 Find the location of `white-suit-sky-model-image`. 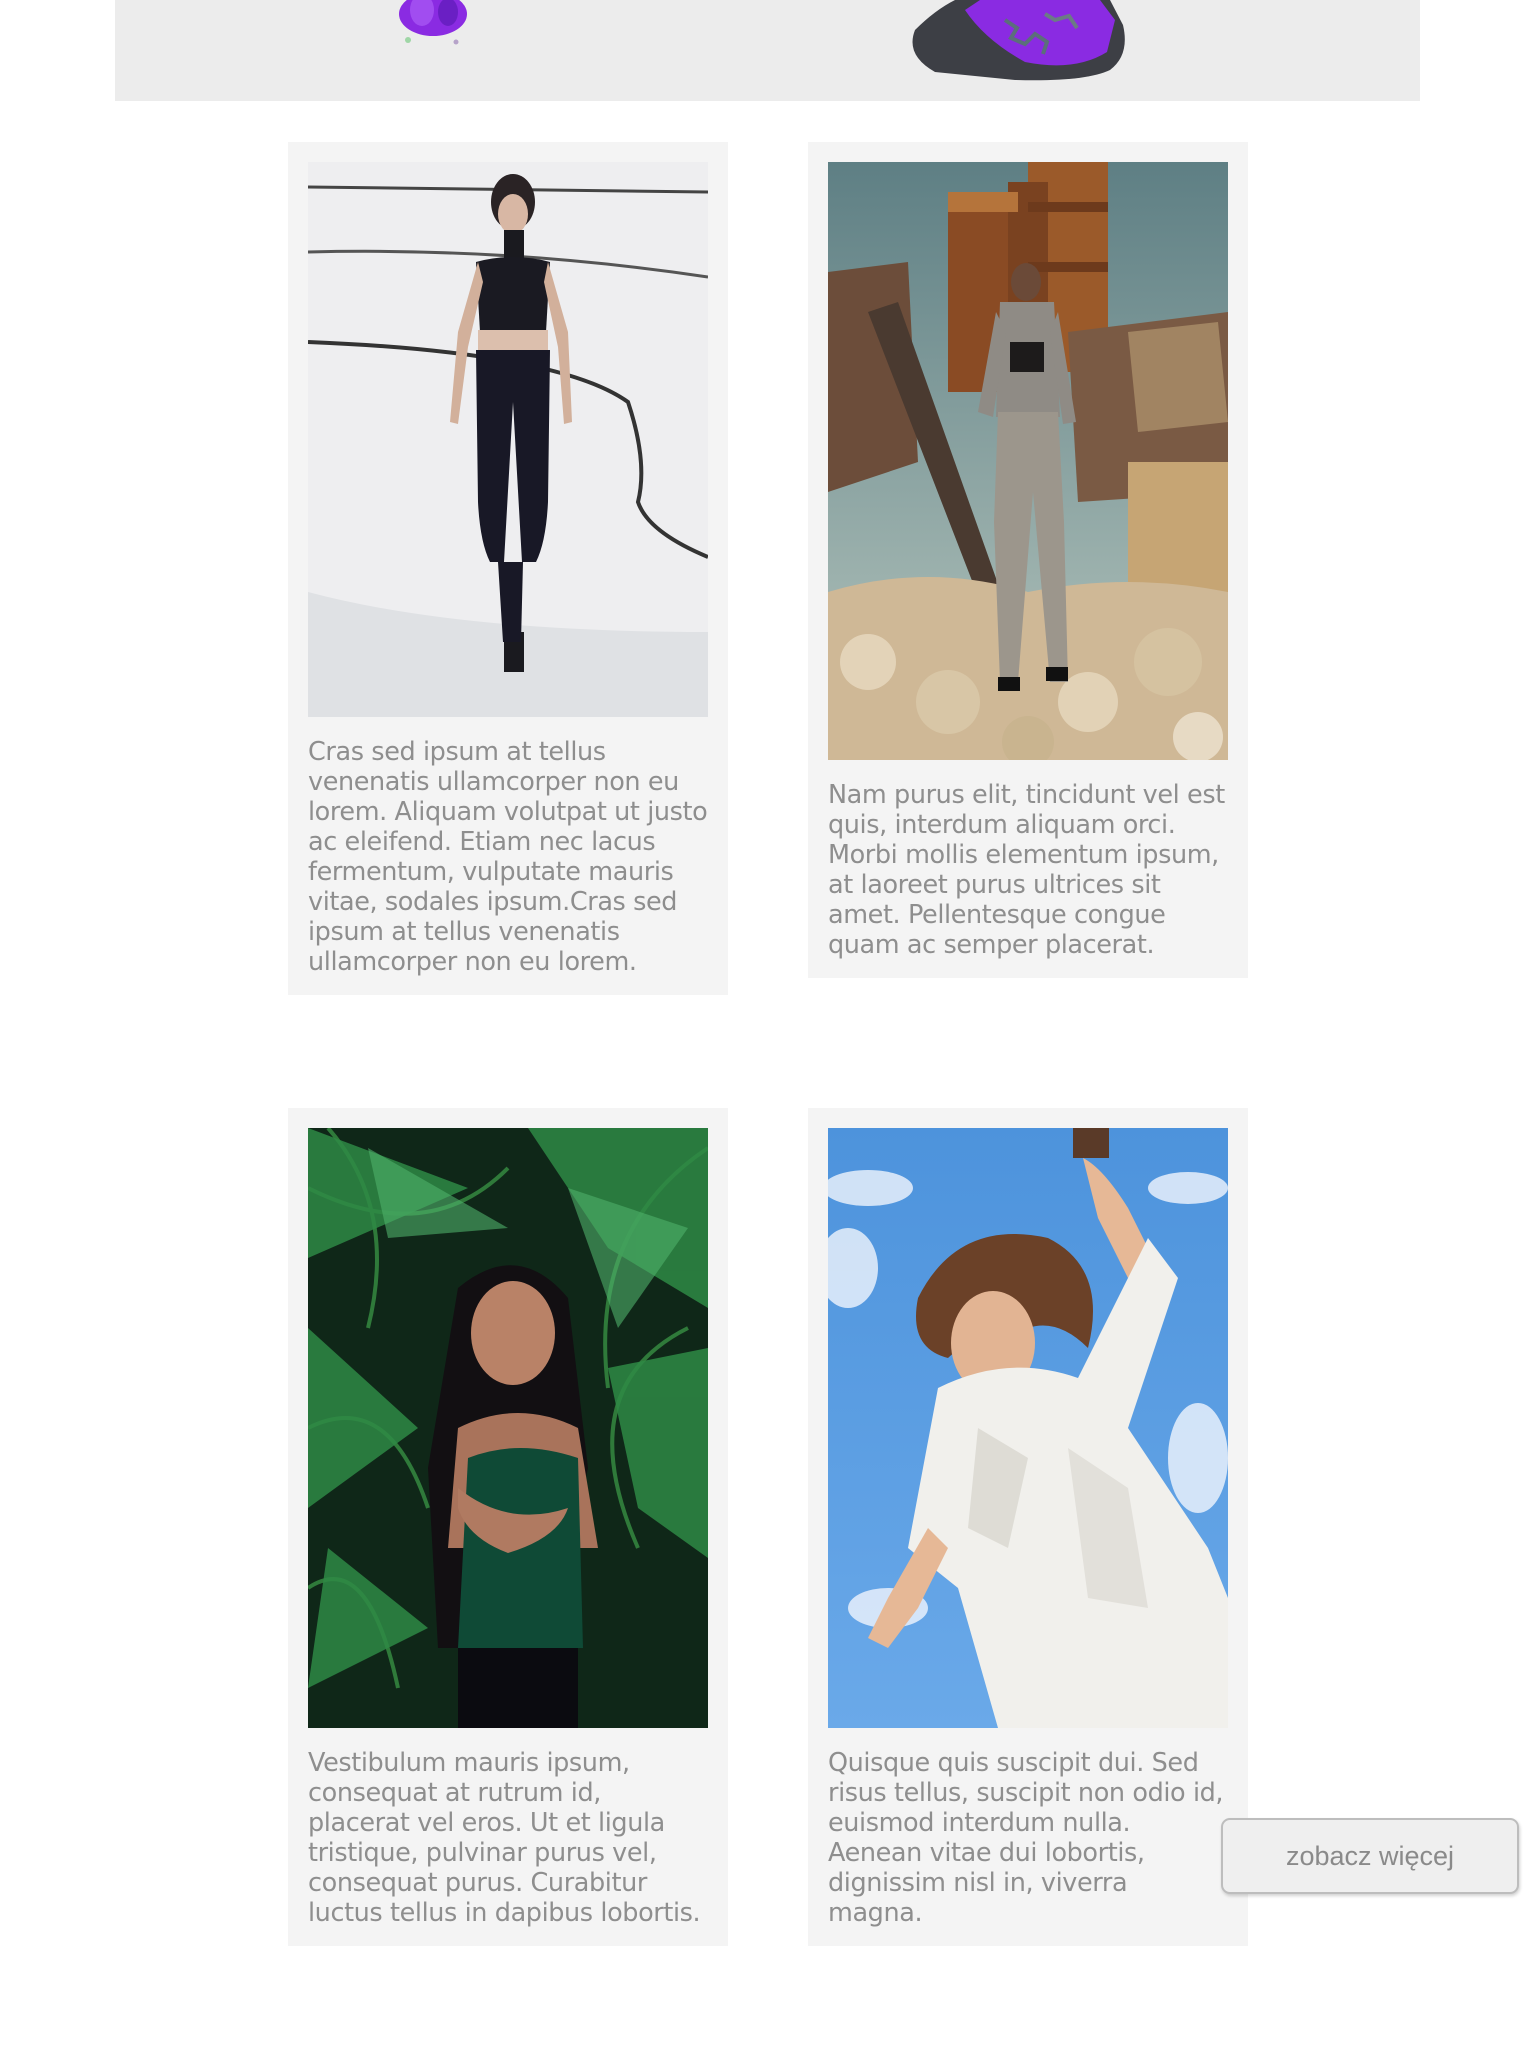

white-suit-sky-model-image is located at coordinates (1028, 1428).